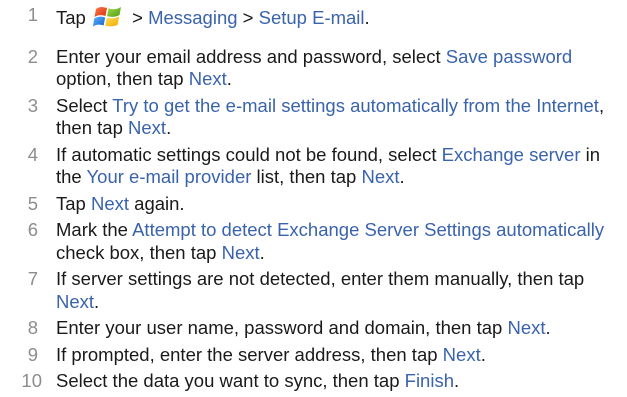 The height and width of the screenshot is (397, 627). What do you see at coordinates (32, 278) in the screenshot?
I see `step-number: 7` at bounding box center [32, 278].